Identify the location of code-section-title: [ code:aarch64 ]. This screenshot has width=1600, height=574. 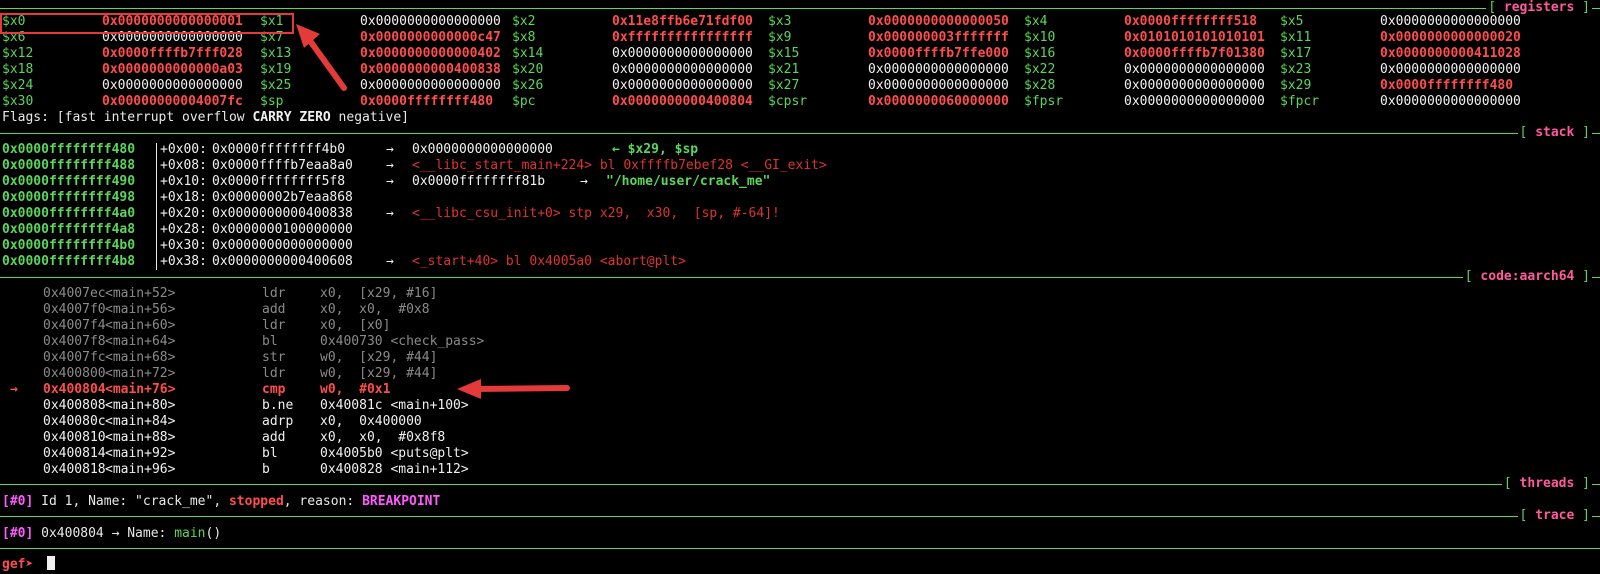
(1527, 276).